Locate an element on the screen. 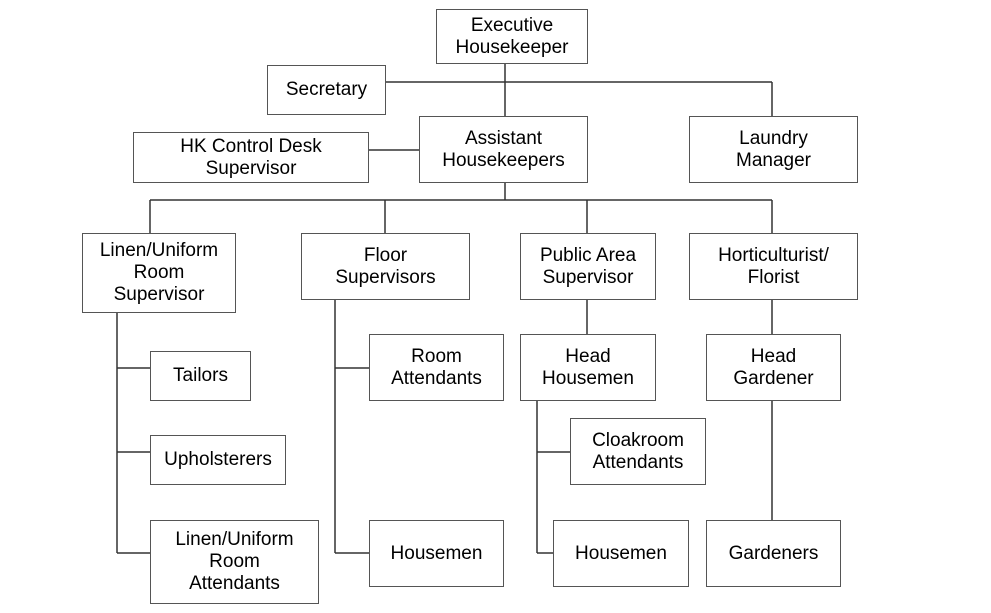 Image resolution: width=991 pixels, height=613 pixels. node-executive-housekeeper: Executive Housekeeper is located at coordinates (512, 36).